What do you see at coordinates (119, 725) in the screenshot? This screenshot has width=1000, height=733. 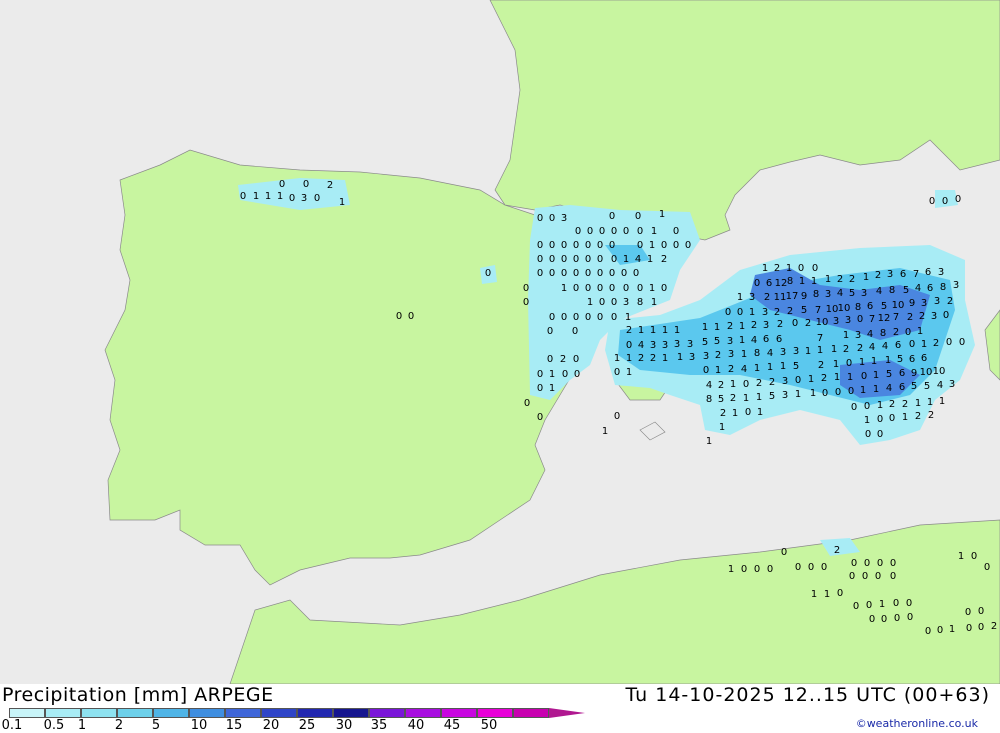 I see `legend-label: 2` at bounding box center [119, 725].